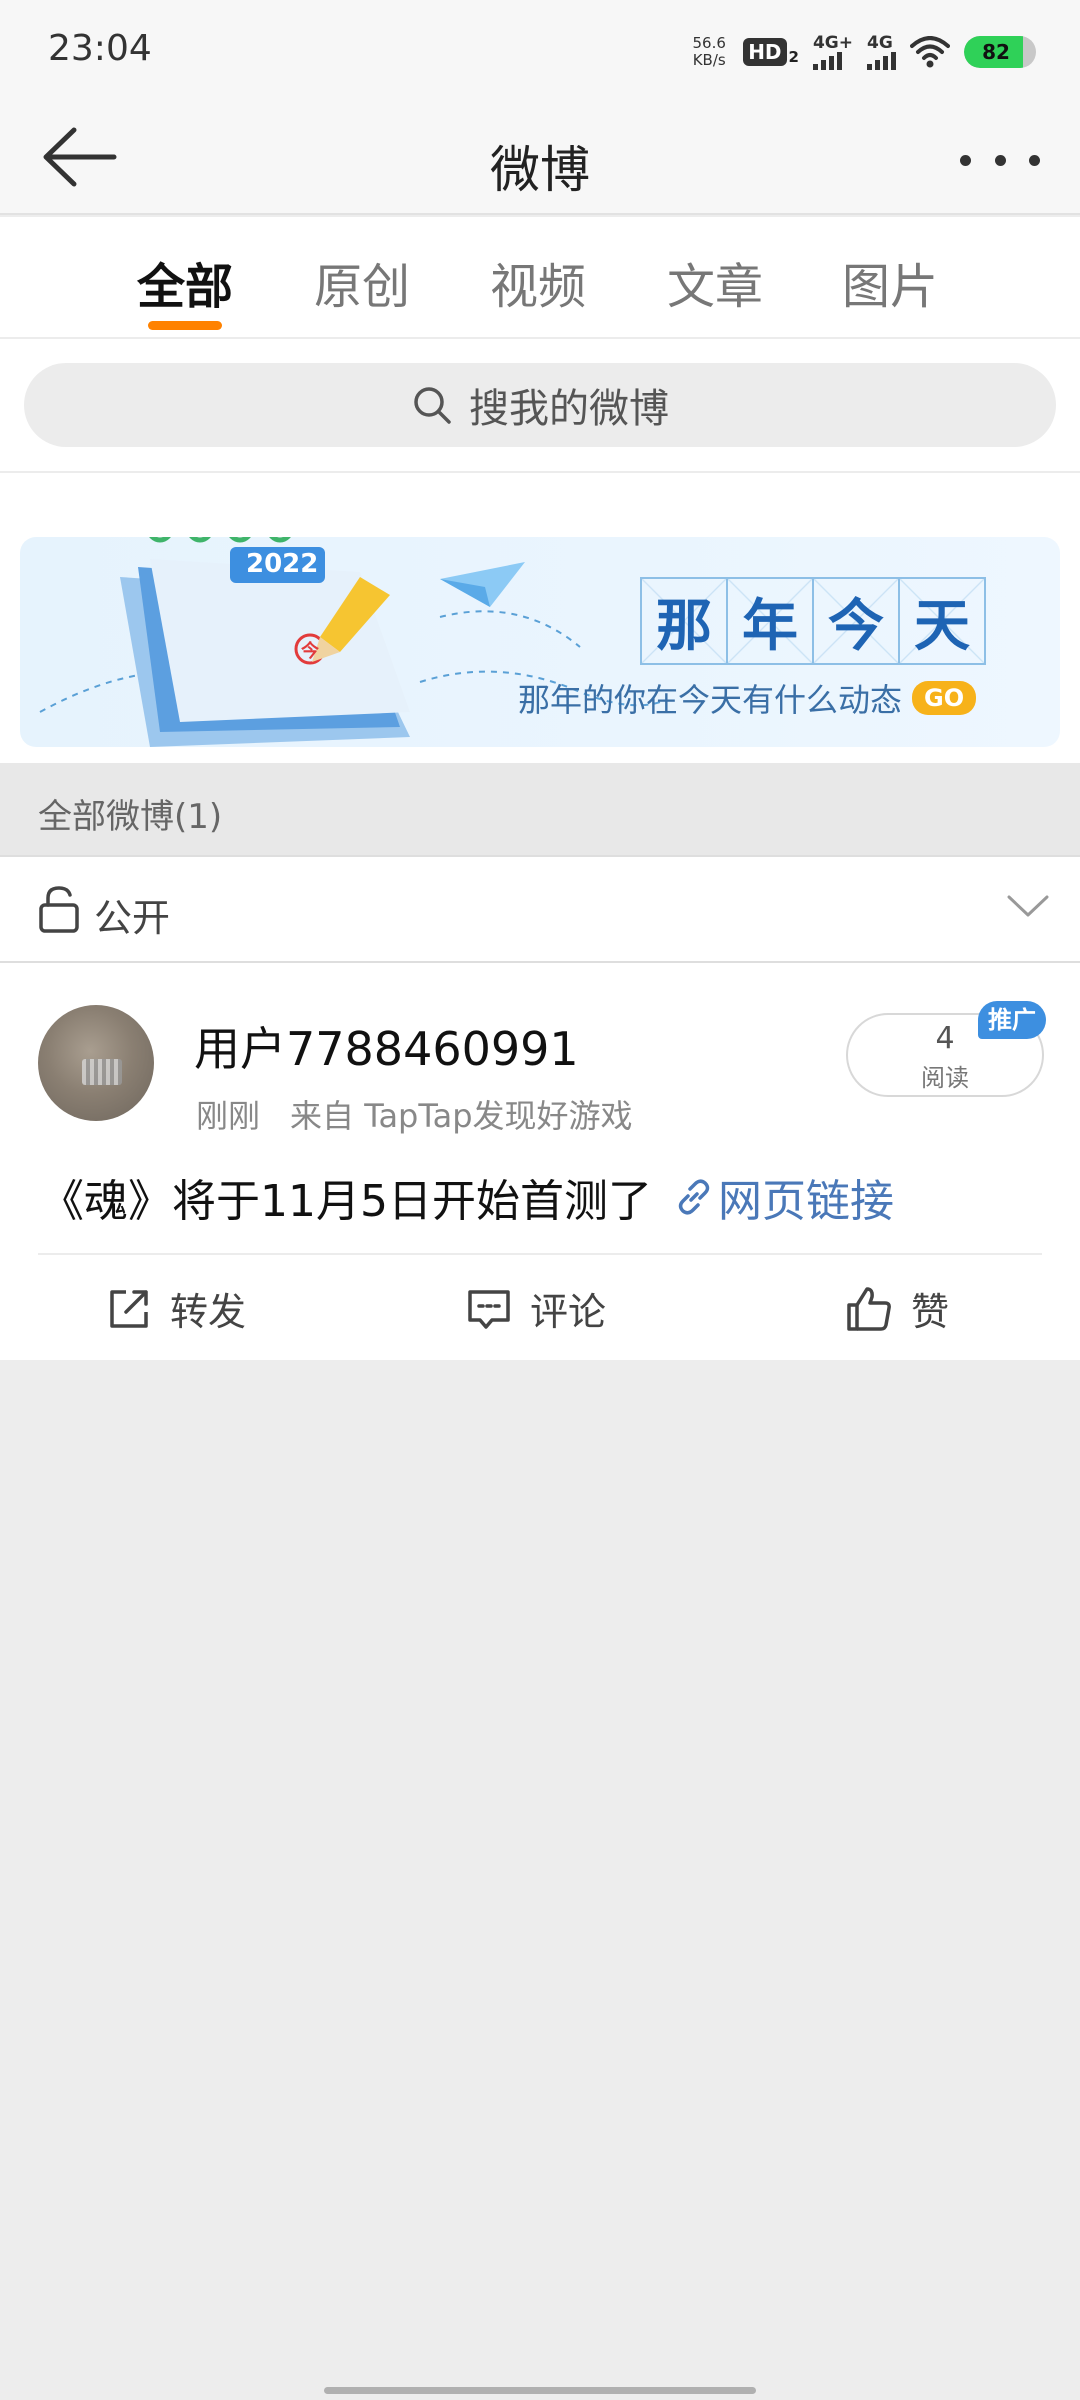 This screenshot has height=2400, width=1080. What do you see at coordinates (765, 52) in the screenshot?
I see `hd-label: HD` at bounding box center [765, 52].